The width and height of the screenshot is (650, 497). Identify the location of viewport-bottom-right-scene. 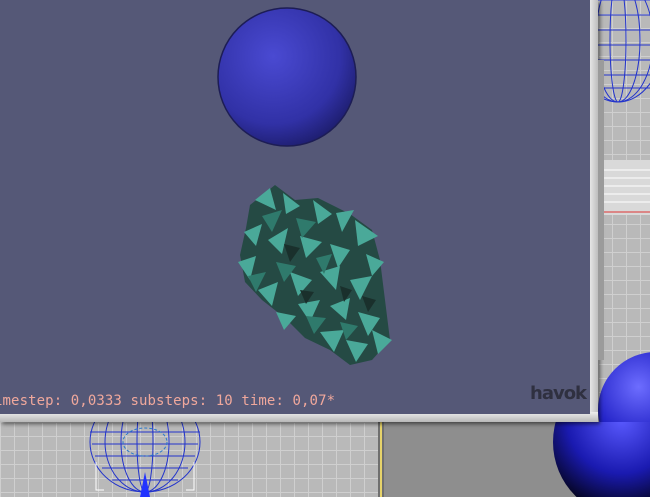
(601, 459).